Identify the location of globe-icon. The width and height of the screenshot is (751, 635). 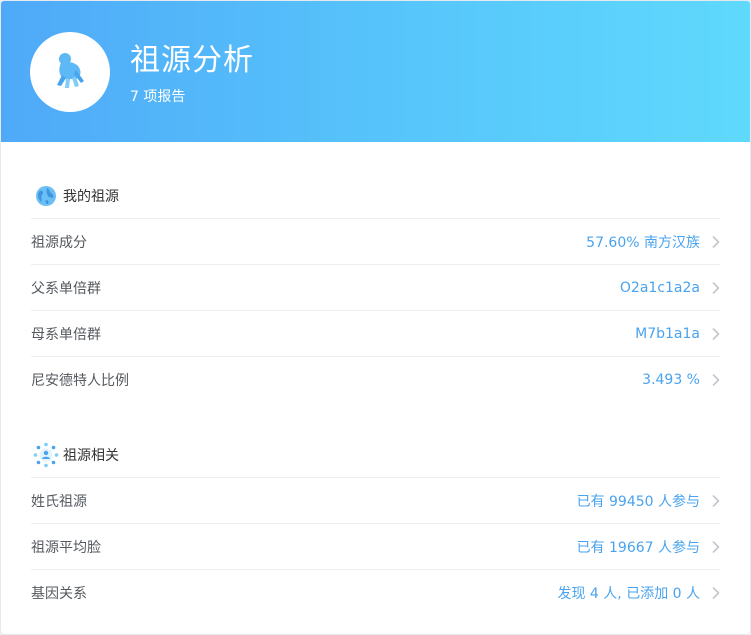
(46, 196).